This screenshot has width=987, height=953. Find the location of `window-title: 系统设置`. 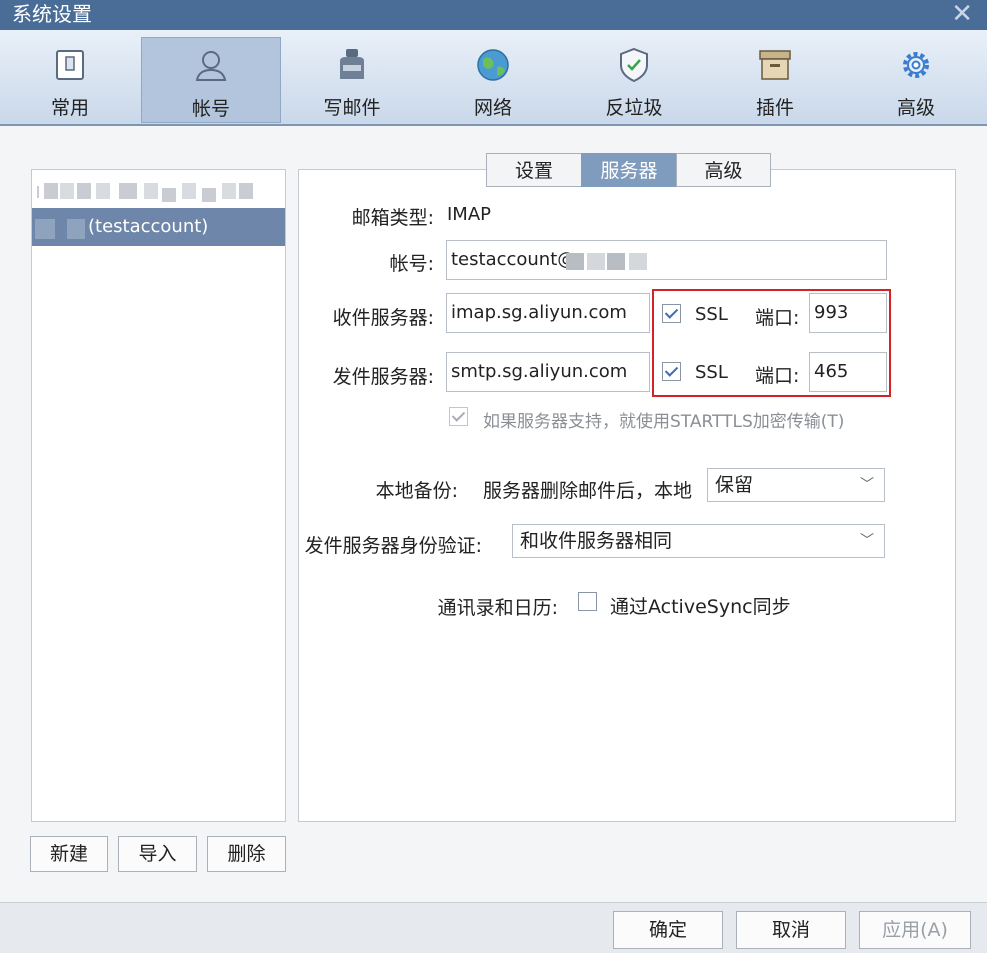

window-title: 系统设置 is located at coordinates (52, 14).